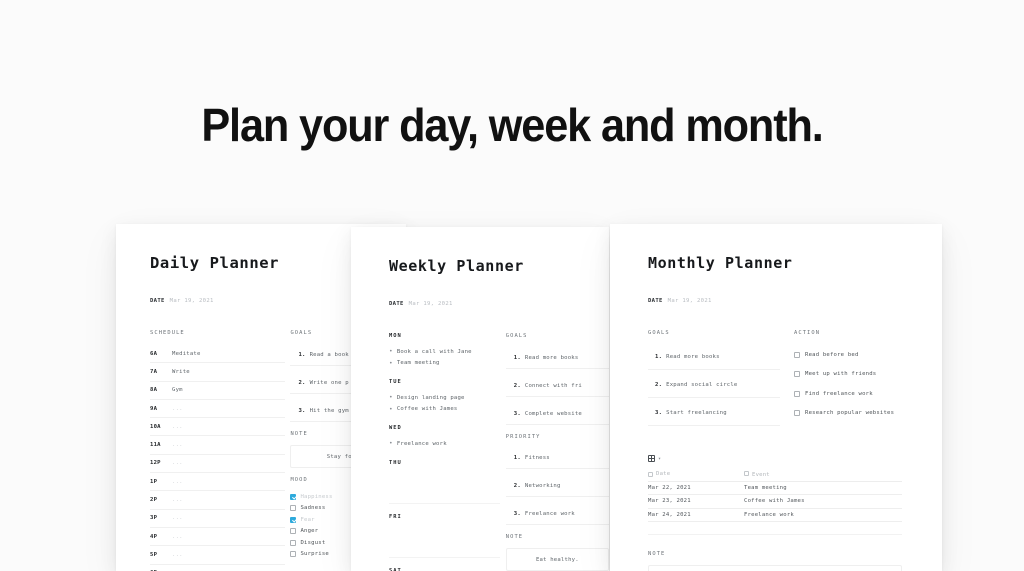 Image resolution: width=1024 pixels, height=571 pixels. I want to click on daily-date-value: Mar 19, 2021, so click(192, 301).